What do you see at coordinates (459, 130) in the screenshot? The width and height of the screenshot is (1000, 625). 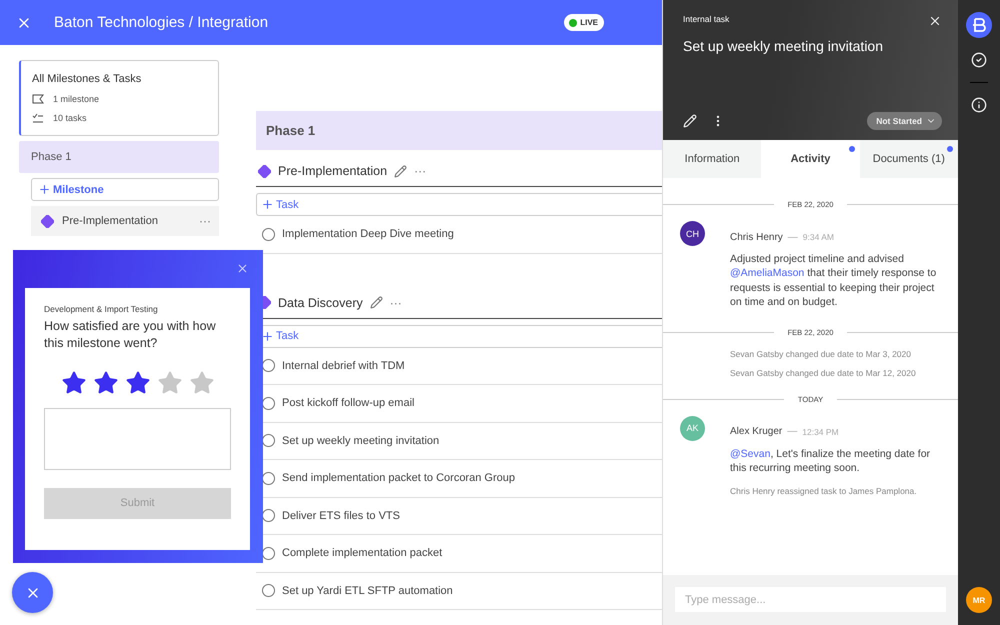 I see `phase-banner: Phase 1` at bounding box center [459, 130].